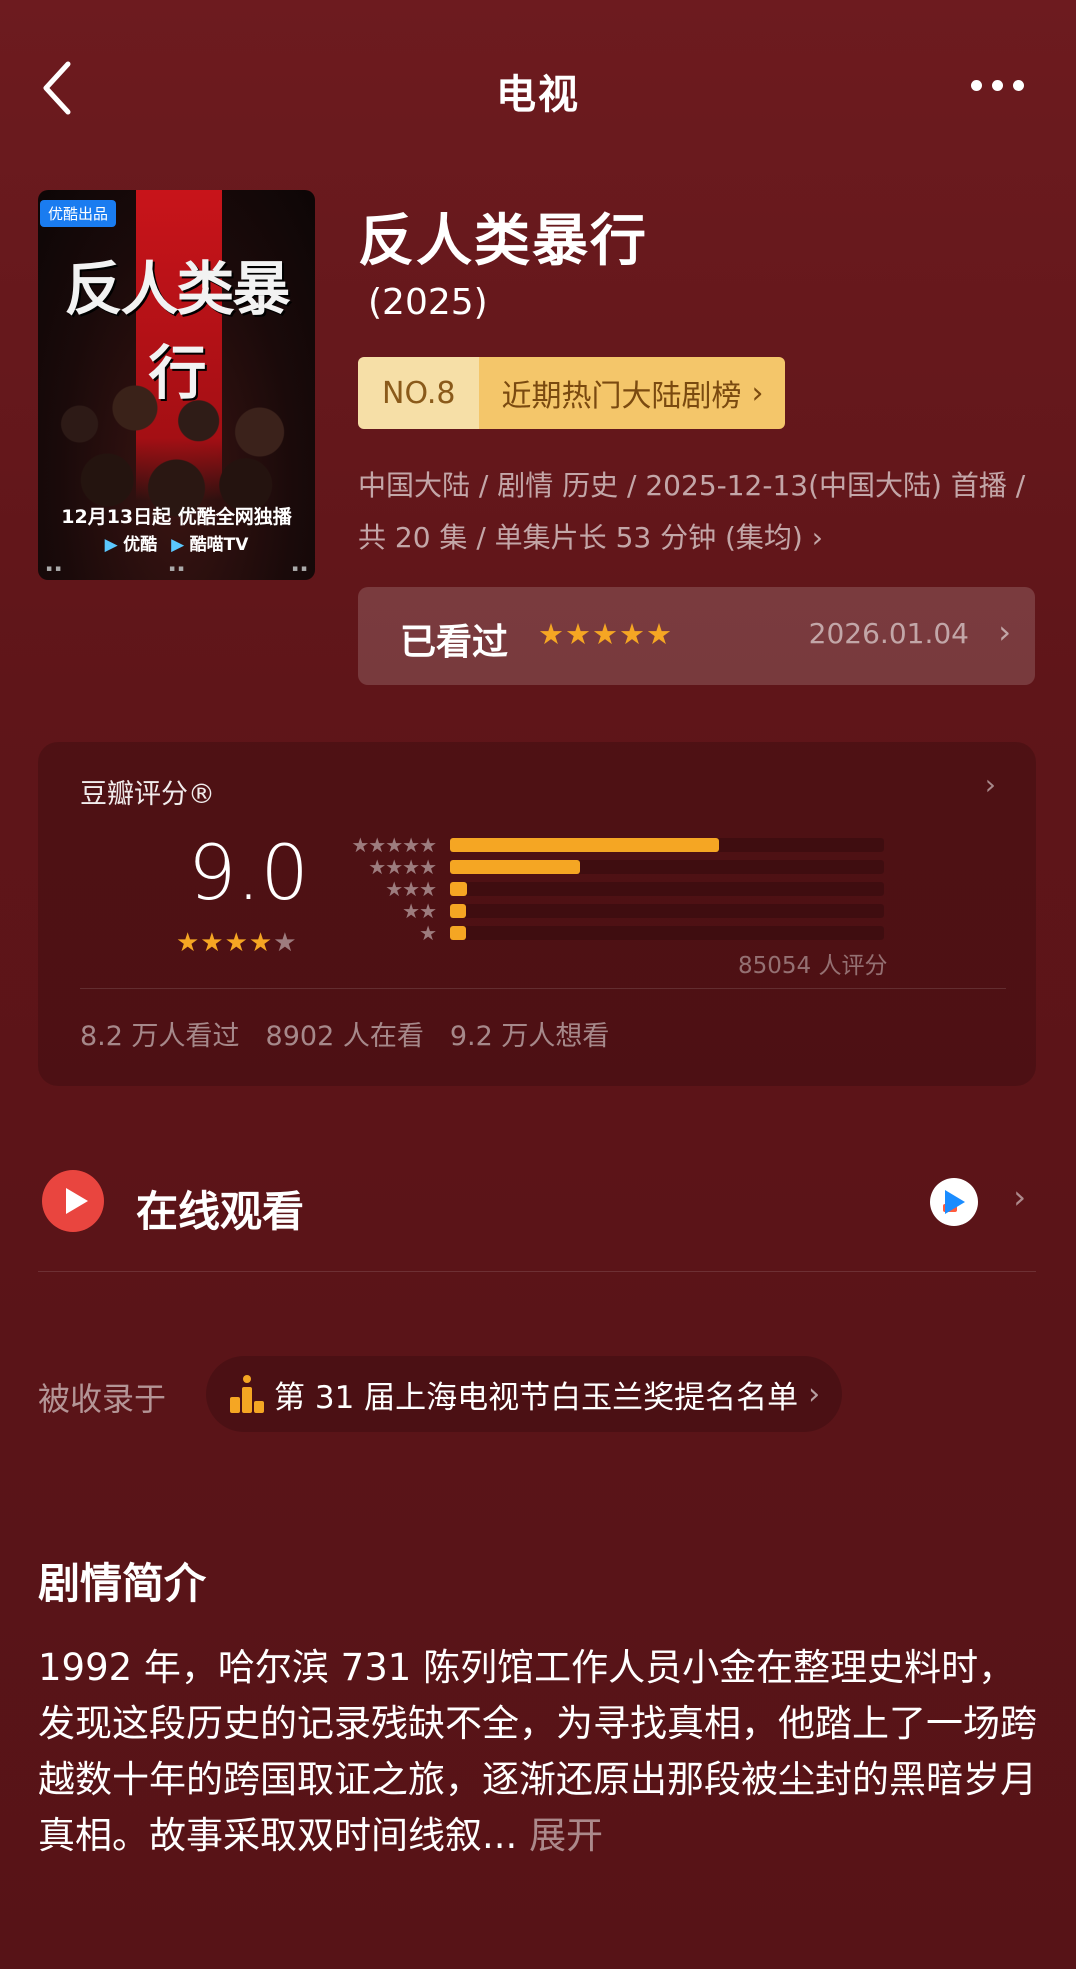  What do you see at coordinates (131, 545) in the screenshot?
I see `poster-platform-1: ▶ 优酷` at bounding box center [131, 545].